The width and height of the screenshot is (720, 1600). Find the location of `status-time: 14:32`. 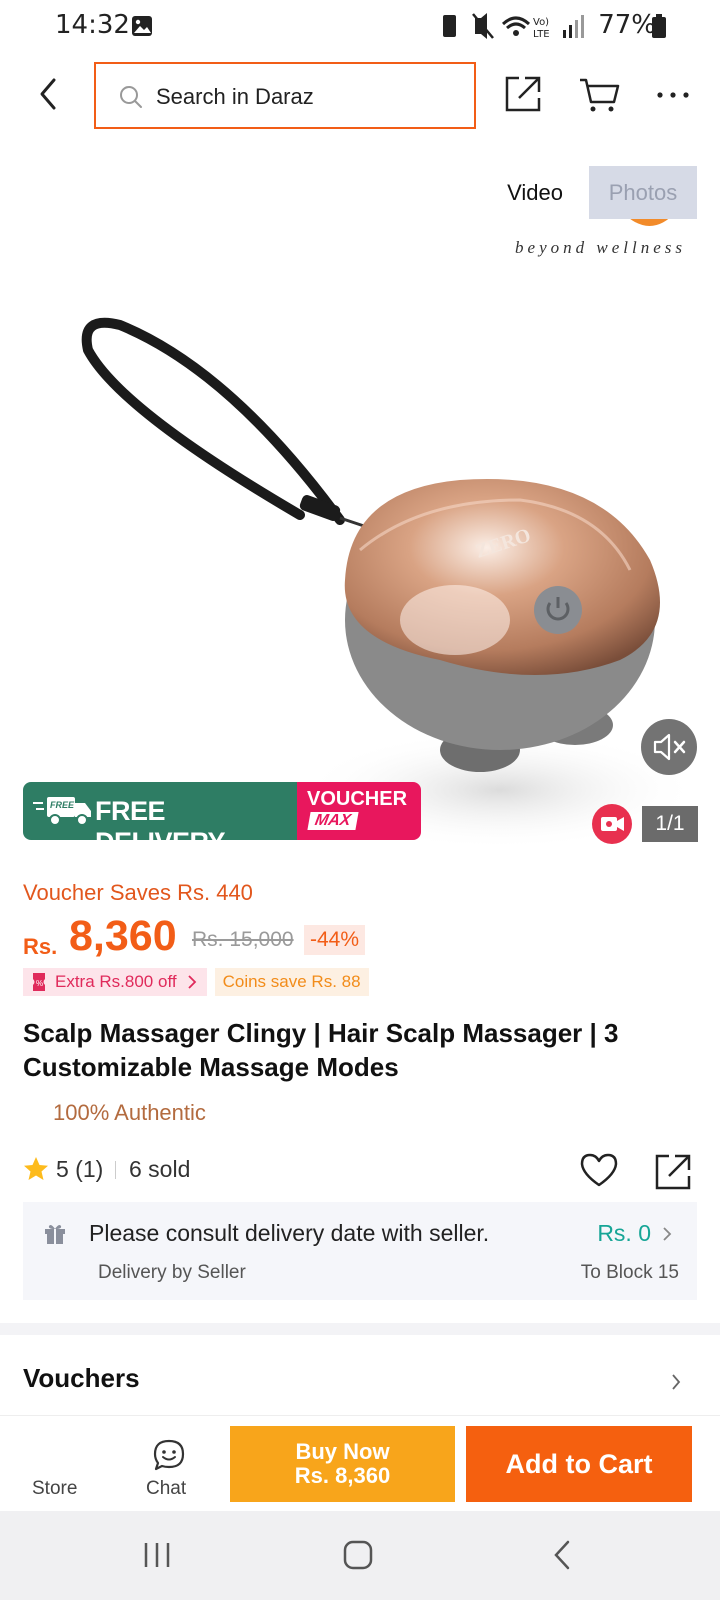

status-time: 14:32 is located at coordinates (92, 25).